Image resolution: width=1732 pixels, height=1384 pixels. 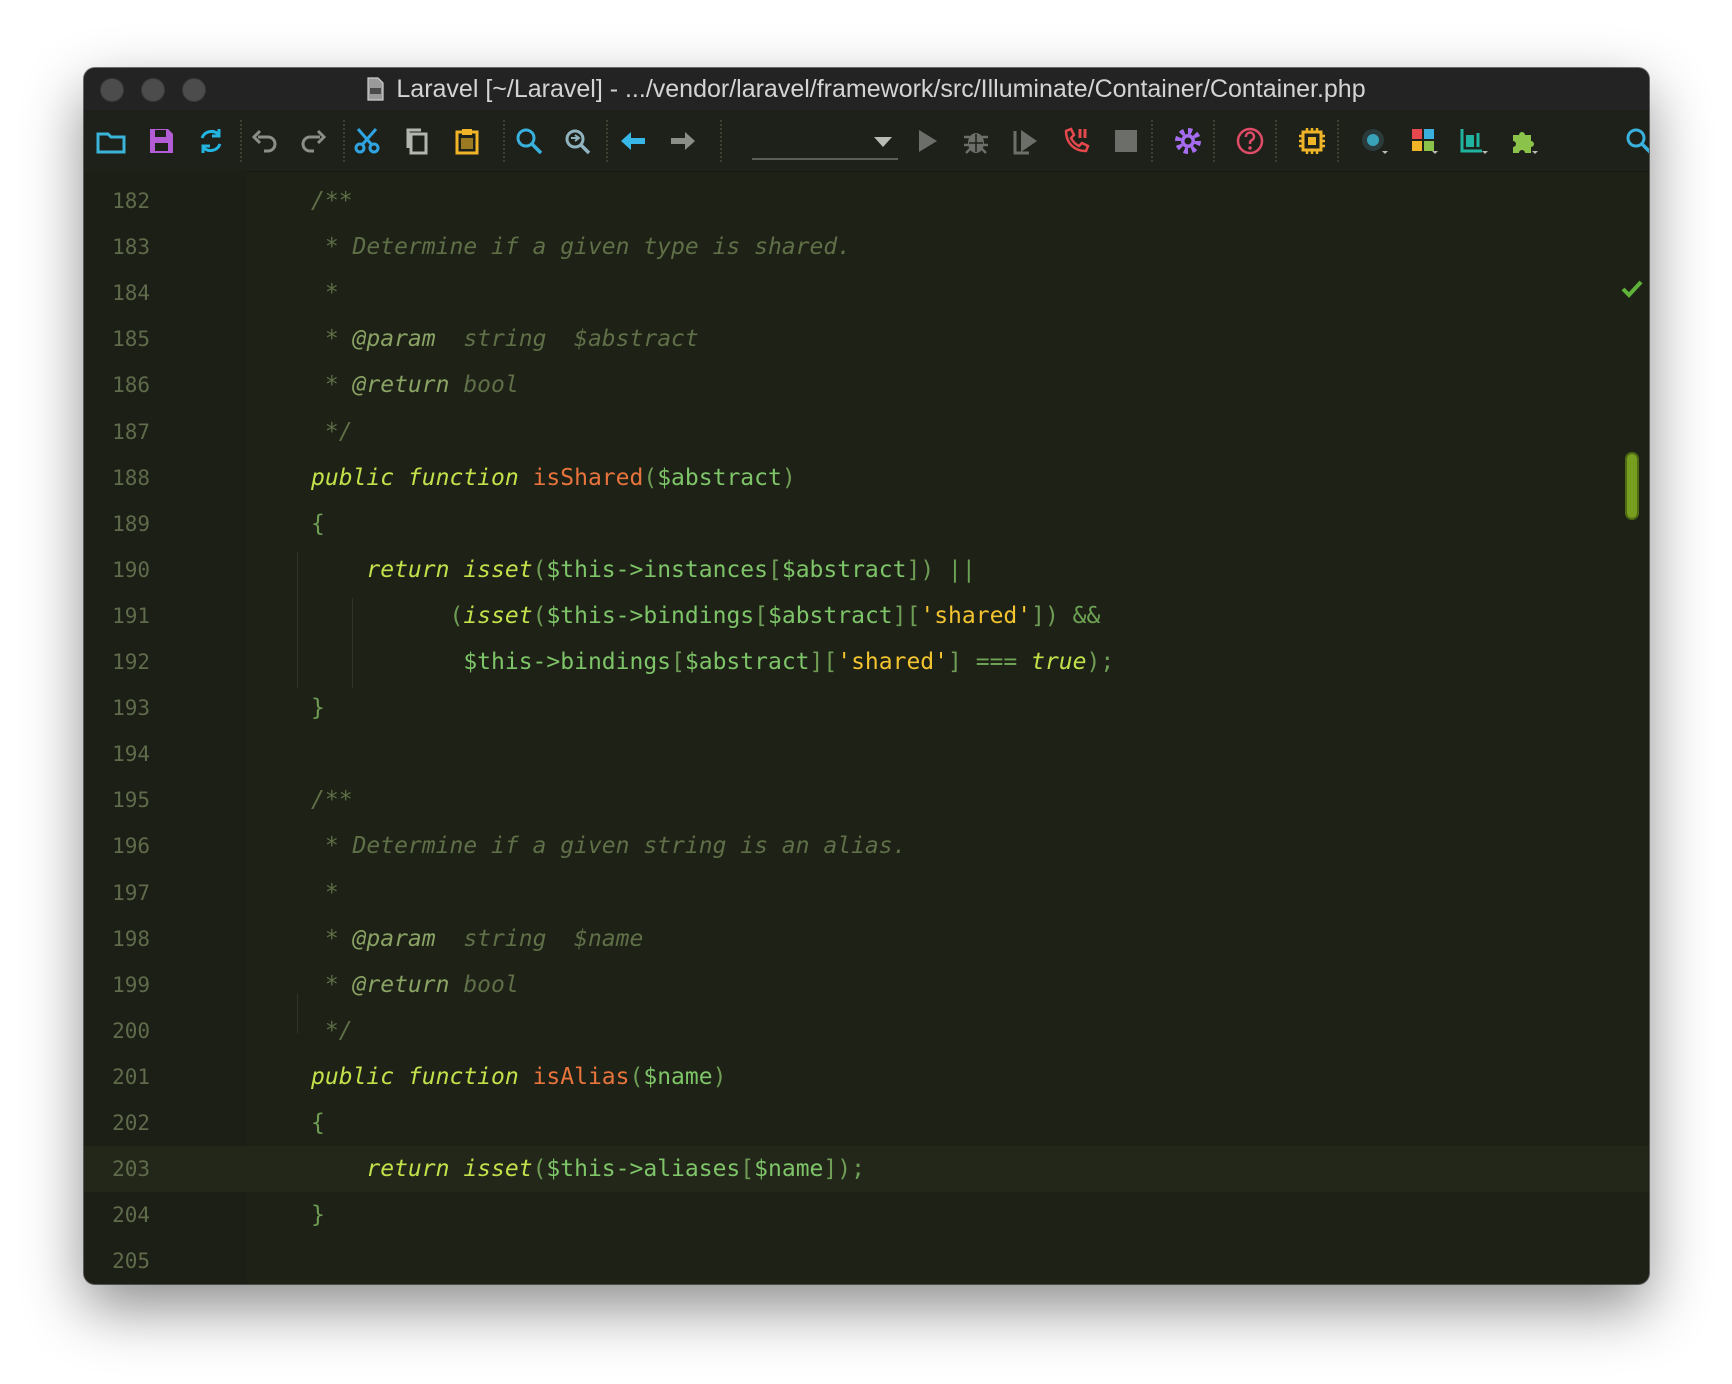 What do you see at coordinates (788, 477) in the screenshot?
I see `code-token: )` at bounding box center [788, 477].